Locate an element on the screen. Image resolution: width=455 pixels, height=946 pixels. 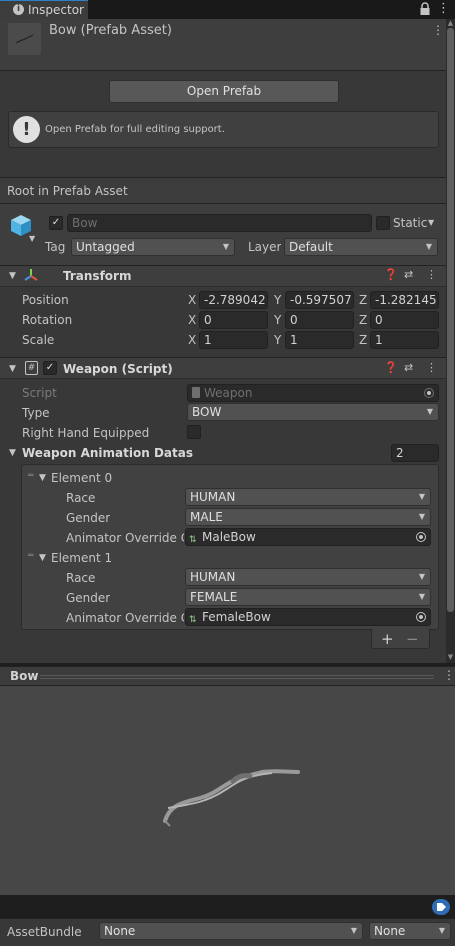
transform-icon is located at coordinates (31, 275).